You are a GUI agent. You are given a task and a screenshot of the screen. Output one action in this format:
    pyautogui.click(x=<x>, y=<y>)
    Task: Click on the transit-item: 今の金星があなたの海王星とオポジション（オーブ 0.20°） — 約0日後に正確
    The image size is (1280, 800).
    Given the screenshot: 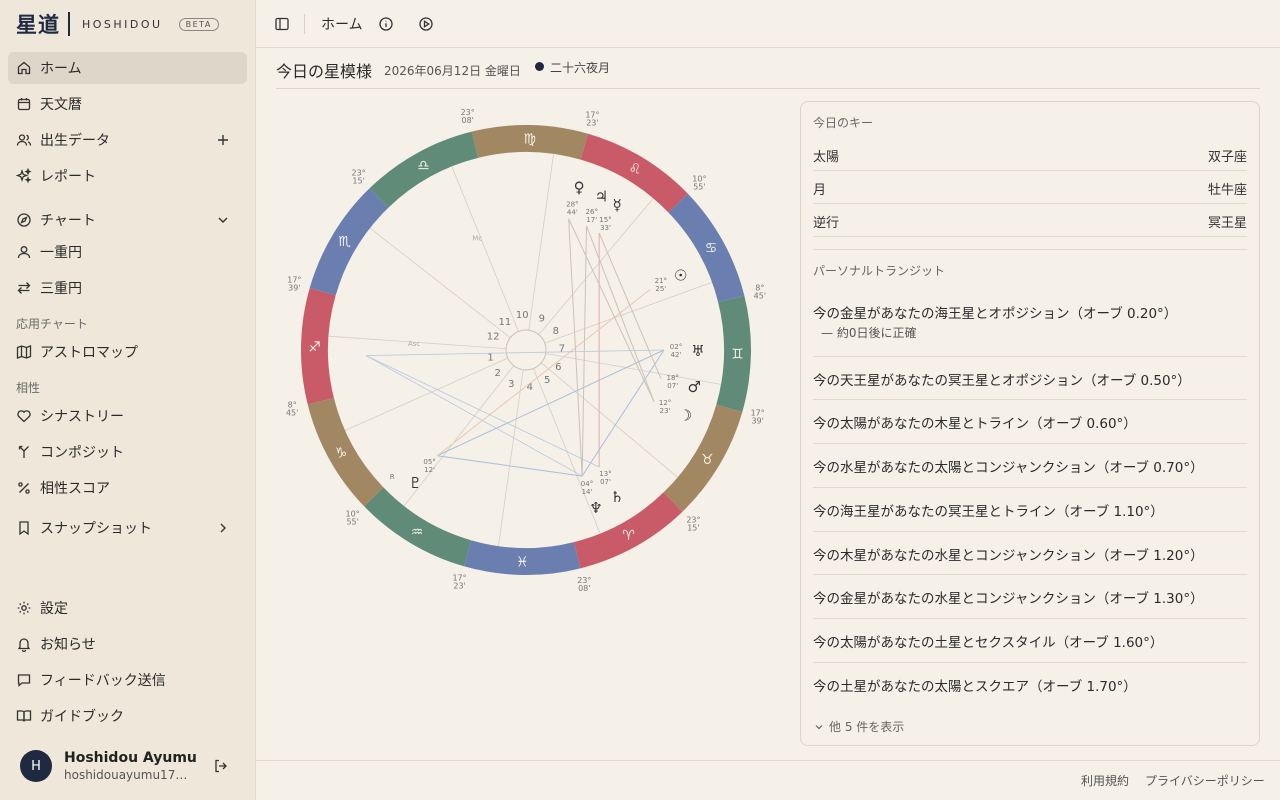 What is the action you would take?
    pyautogui.click(x=1030, y=324)
    